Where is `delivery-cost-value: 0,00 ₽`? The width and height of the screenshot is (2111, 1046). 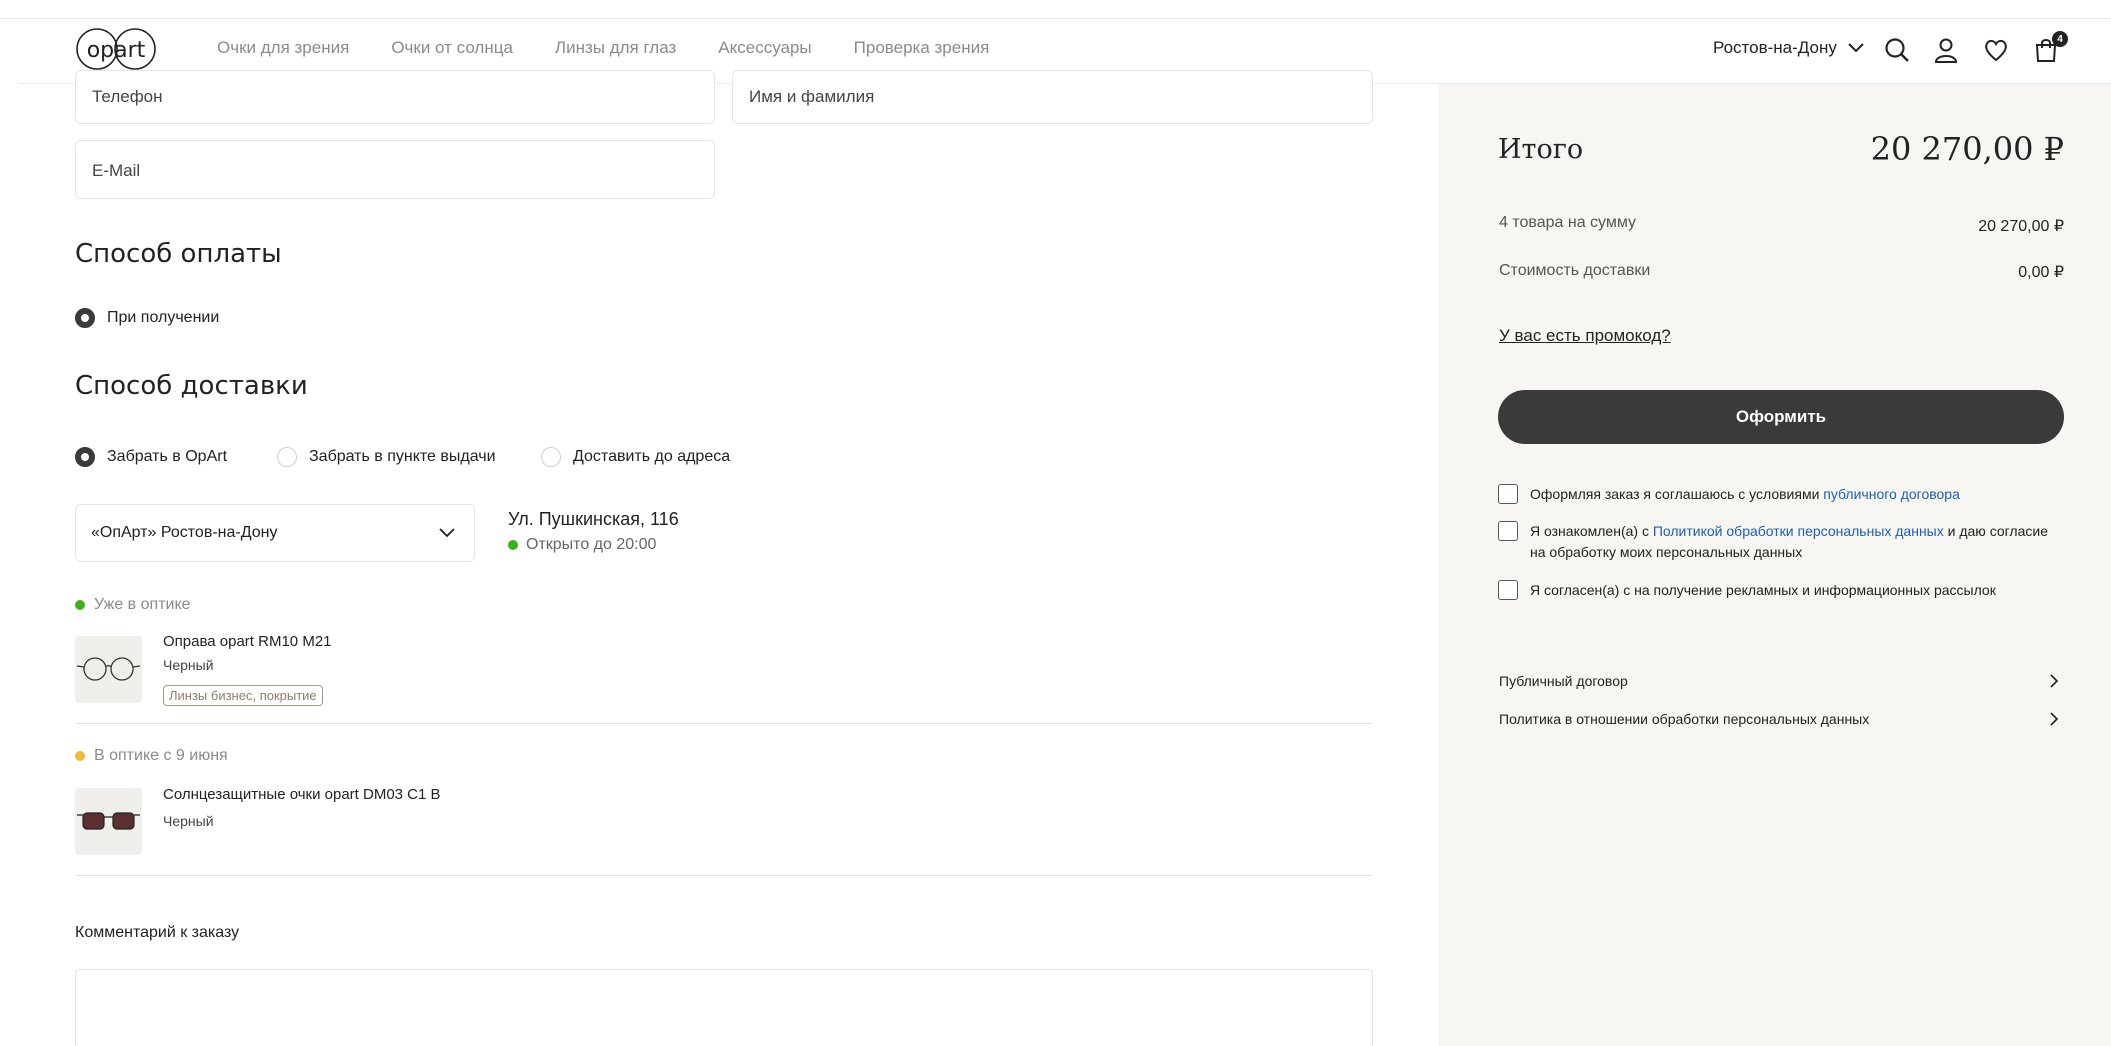 delivery-cost-value: 0,00 ₽ is located at coordinates (2041, 272).